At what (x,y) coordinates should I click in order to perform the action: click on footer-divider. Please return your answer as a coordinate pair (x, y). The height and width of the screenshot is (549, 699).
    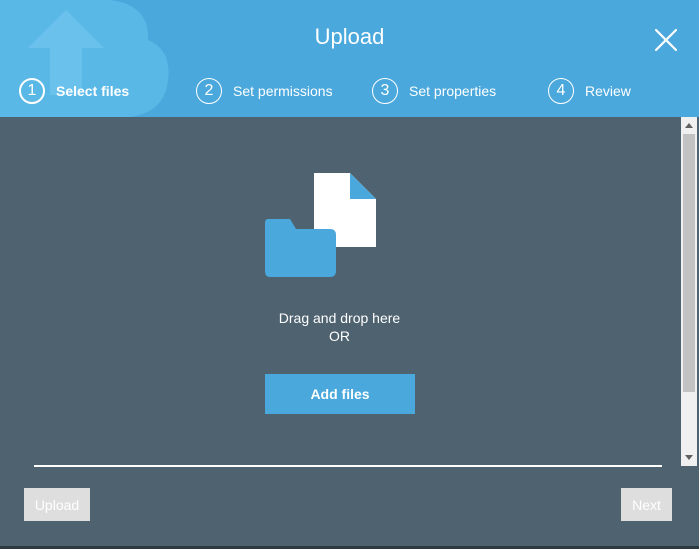
    Looking at the image, I should click on (348, 466).